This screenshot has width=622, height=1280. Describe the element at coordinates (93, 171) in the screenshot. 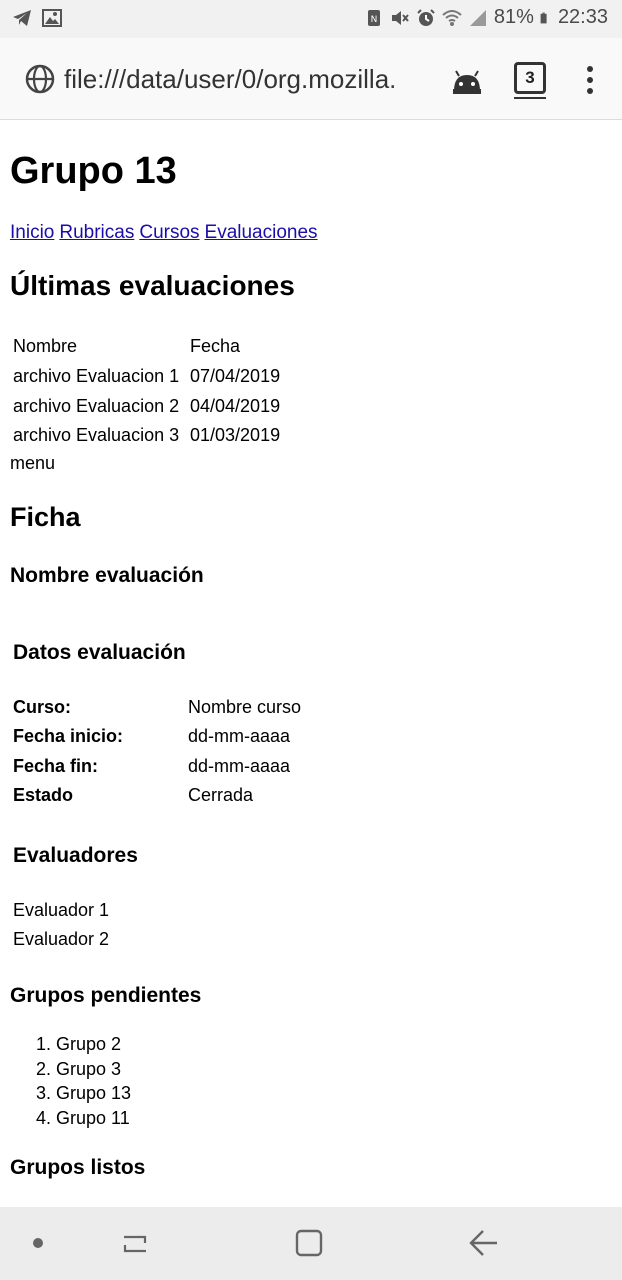

I see `page-title: Grupo 13` at that location.